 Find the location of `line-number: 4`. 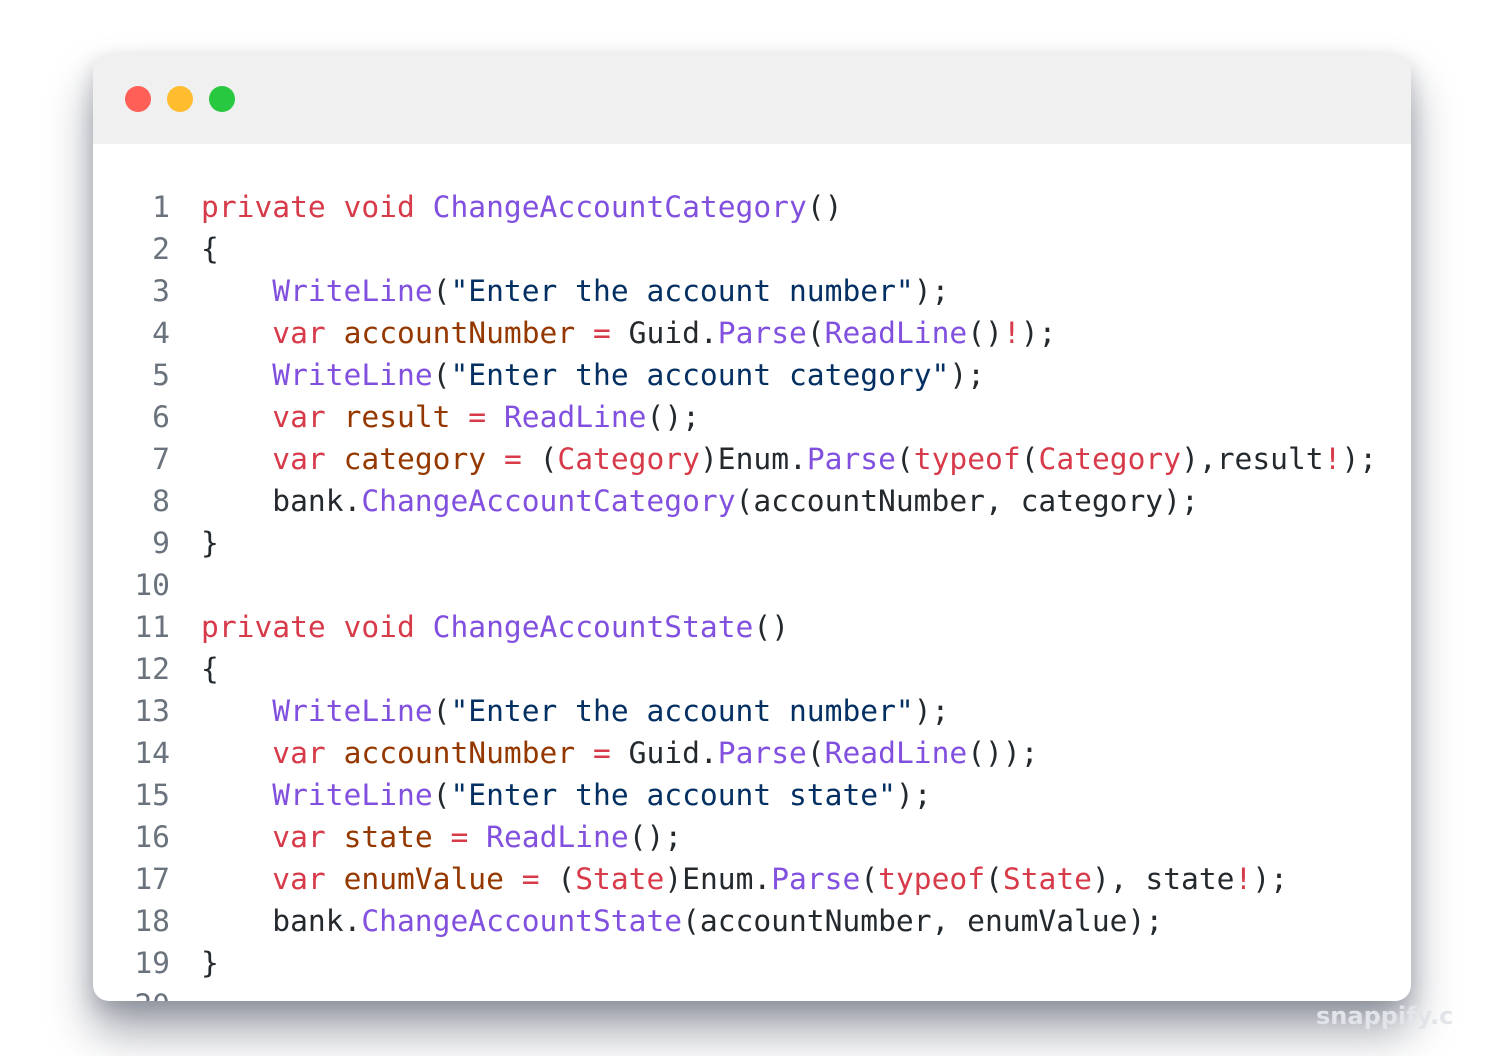

line-number: 4 is located at coordinates (161, 333).